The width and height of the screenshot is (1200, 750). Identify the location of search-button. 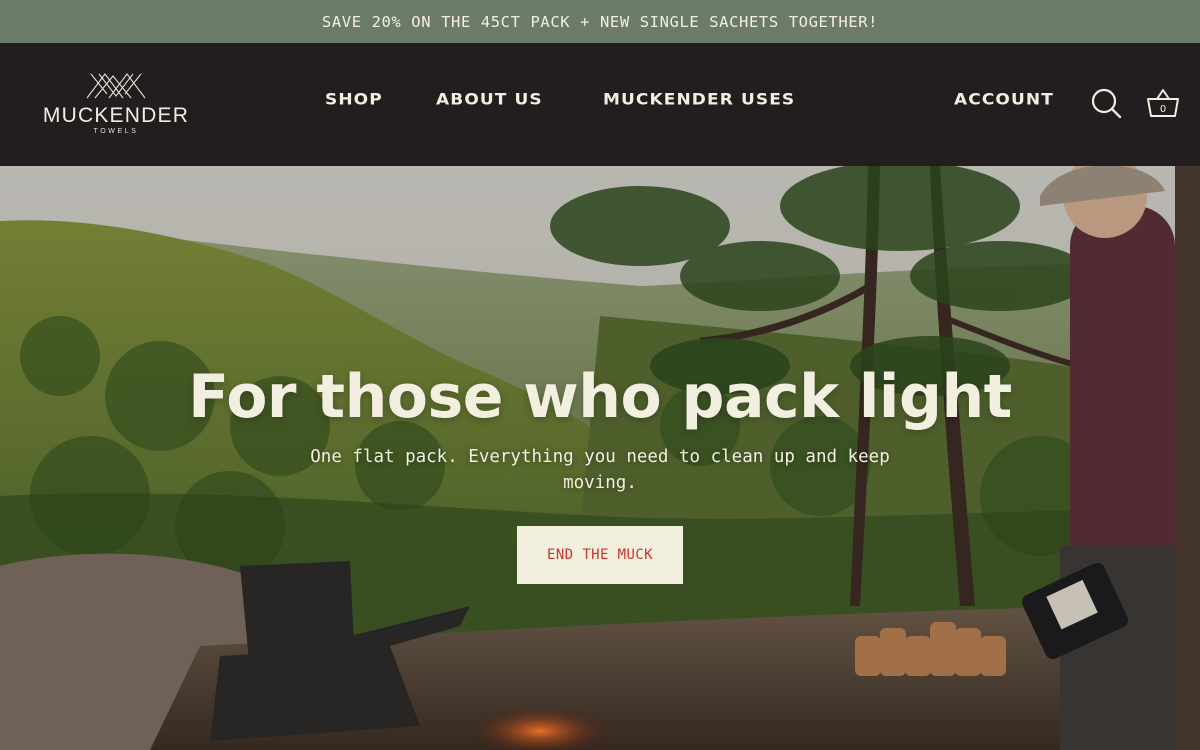
(1106, 103).